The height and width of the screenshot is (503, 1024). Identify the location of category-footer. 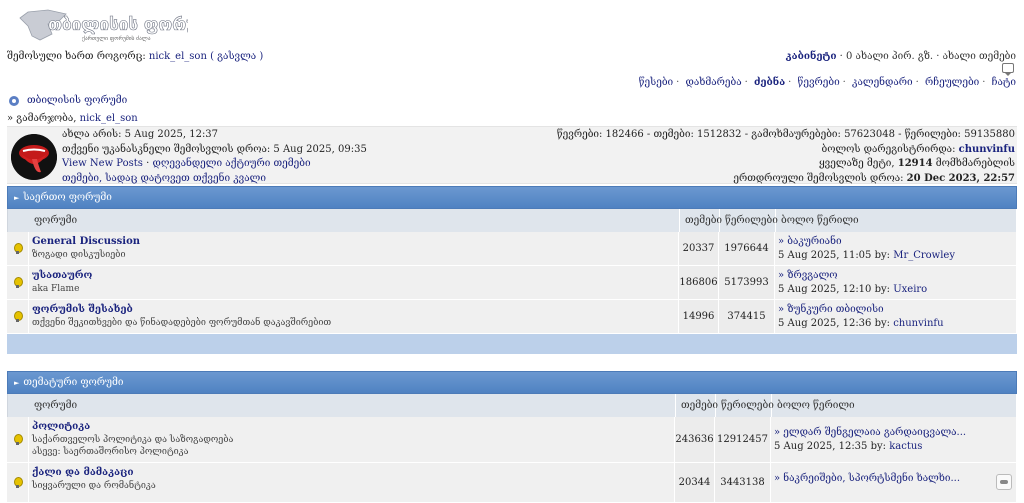
(512, 344).